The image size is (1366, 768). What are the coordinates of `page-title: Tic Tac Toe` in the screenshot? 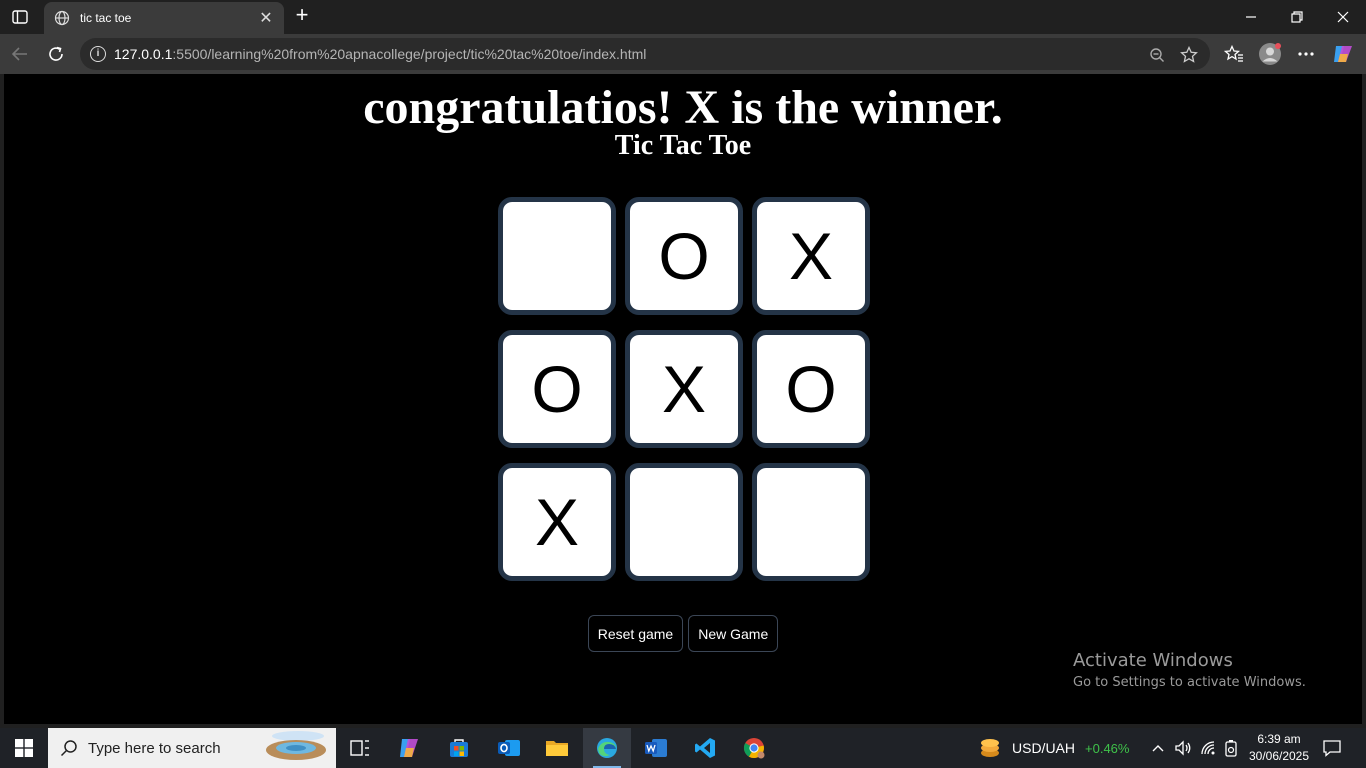 It's located at (683, 145).